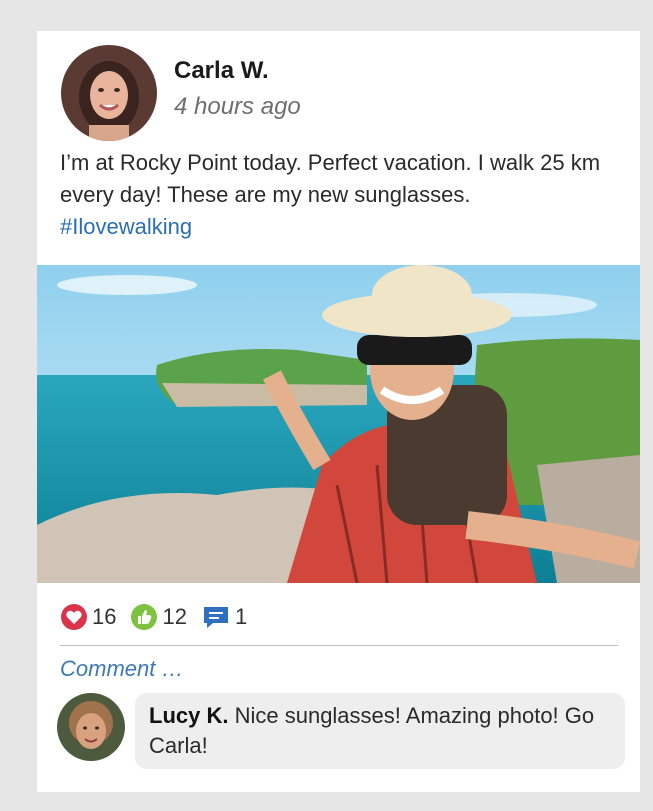 This screenshot has height=811, width=653. What do you see at coordinates (88, 617) in the screenshot?
I see `like-heart-reaction: 16` at bounding box center [88, 617].